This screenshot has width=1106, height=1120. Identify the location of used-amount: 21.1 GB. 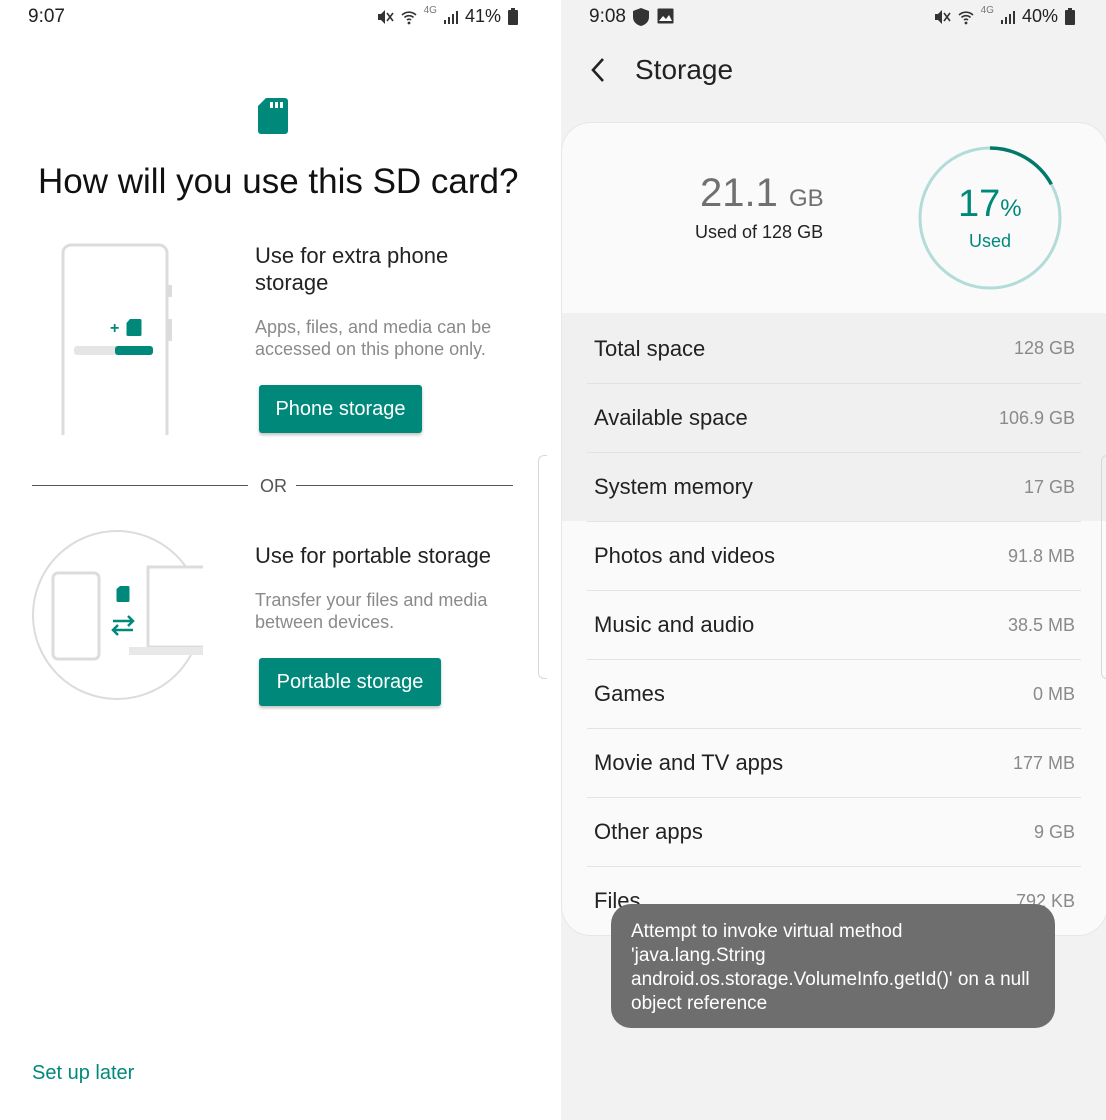
(762, 193).